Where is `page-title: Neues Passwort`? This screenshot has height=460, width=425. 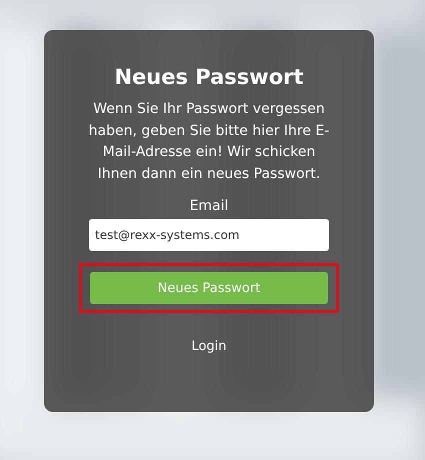 page-title: Neues Passwort is located at coordinates (209, 77).